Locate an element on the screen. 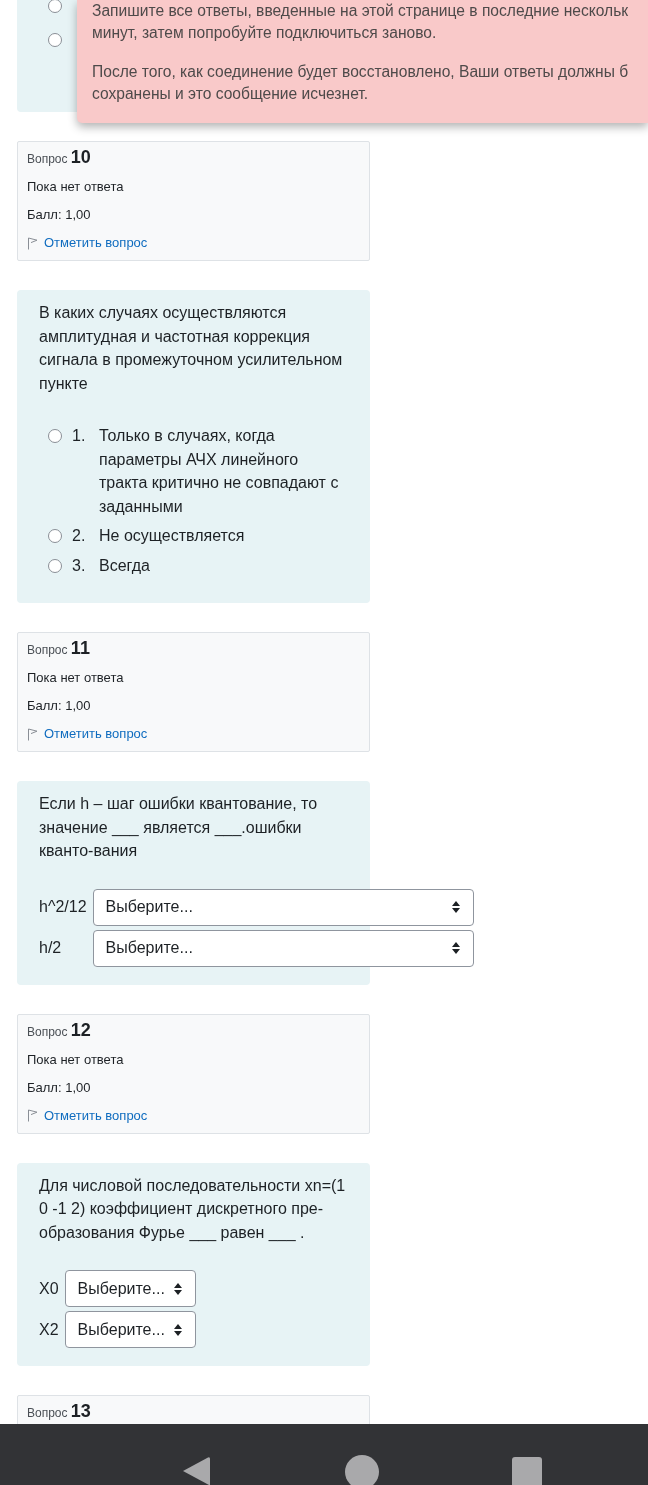 The height and width of the screenshot is (1485, 648). back-icon is located at coordinates (196, 1470).